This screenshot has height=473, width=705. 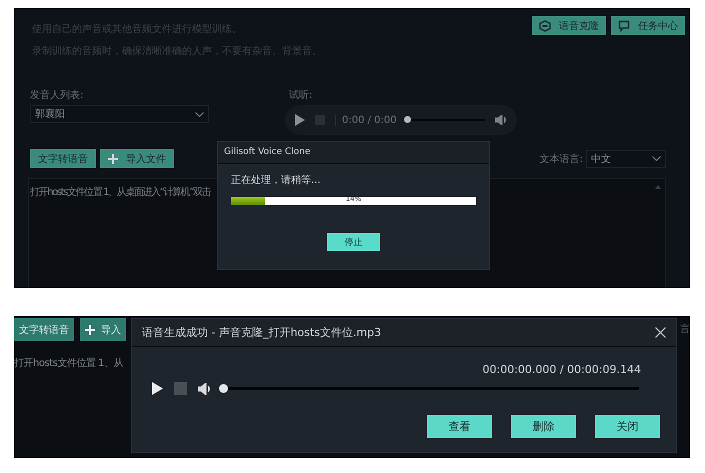 I want to click on language-label: 文本语言:, so click(x=561, y=159).